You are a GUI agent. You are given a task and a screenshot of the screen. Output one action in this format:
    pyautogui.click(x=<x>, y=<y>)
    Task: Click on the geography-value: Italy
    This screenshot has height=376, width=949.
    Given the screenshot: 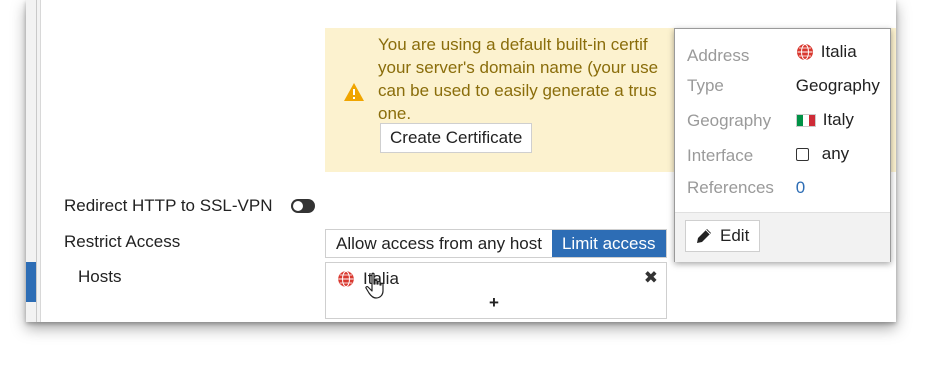 What is the action you would take?
    pyautogui.click(x=838, y=119)
    